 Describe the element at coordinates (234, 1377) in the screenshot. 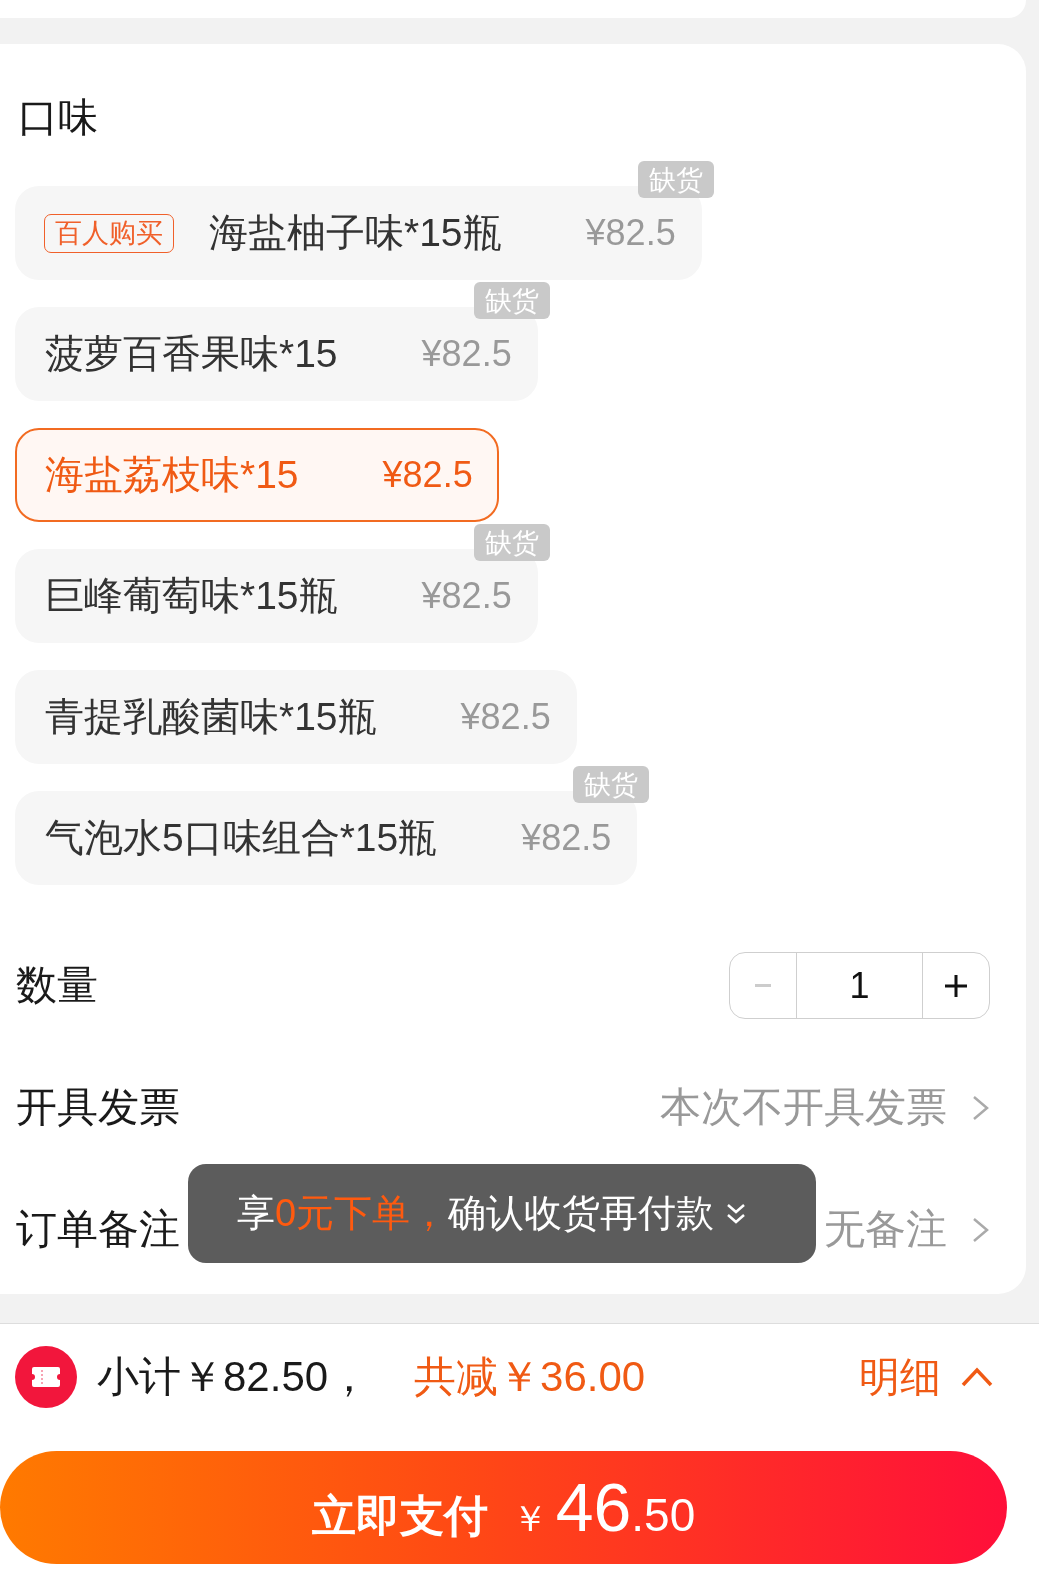

I see `subtotal-text: 小计￥82.50，` at that location.